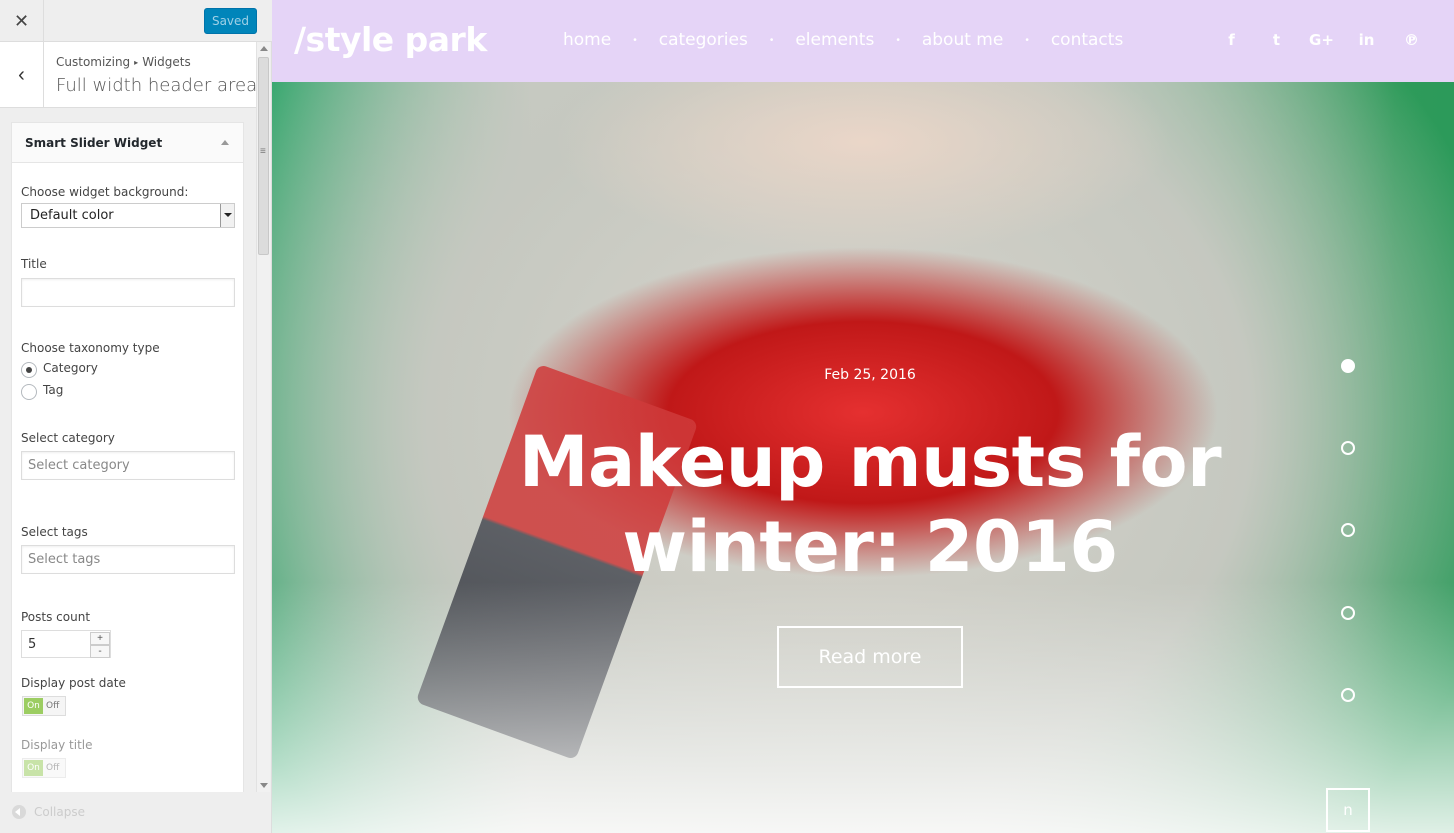  I want to click on breadcrumb: Customizing ▸ Widgets, so click(123, 62).